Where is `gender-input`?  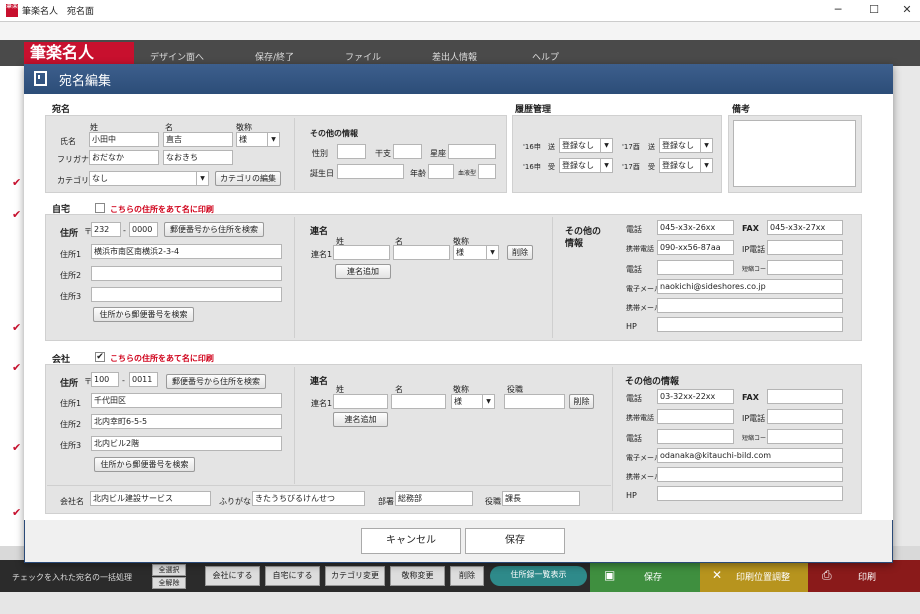
gender-input is located at coordinates (351, 151).